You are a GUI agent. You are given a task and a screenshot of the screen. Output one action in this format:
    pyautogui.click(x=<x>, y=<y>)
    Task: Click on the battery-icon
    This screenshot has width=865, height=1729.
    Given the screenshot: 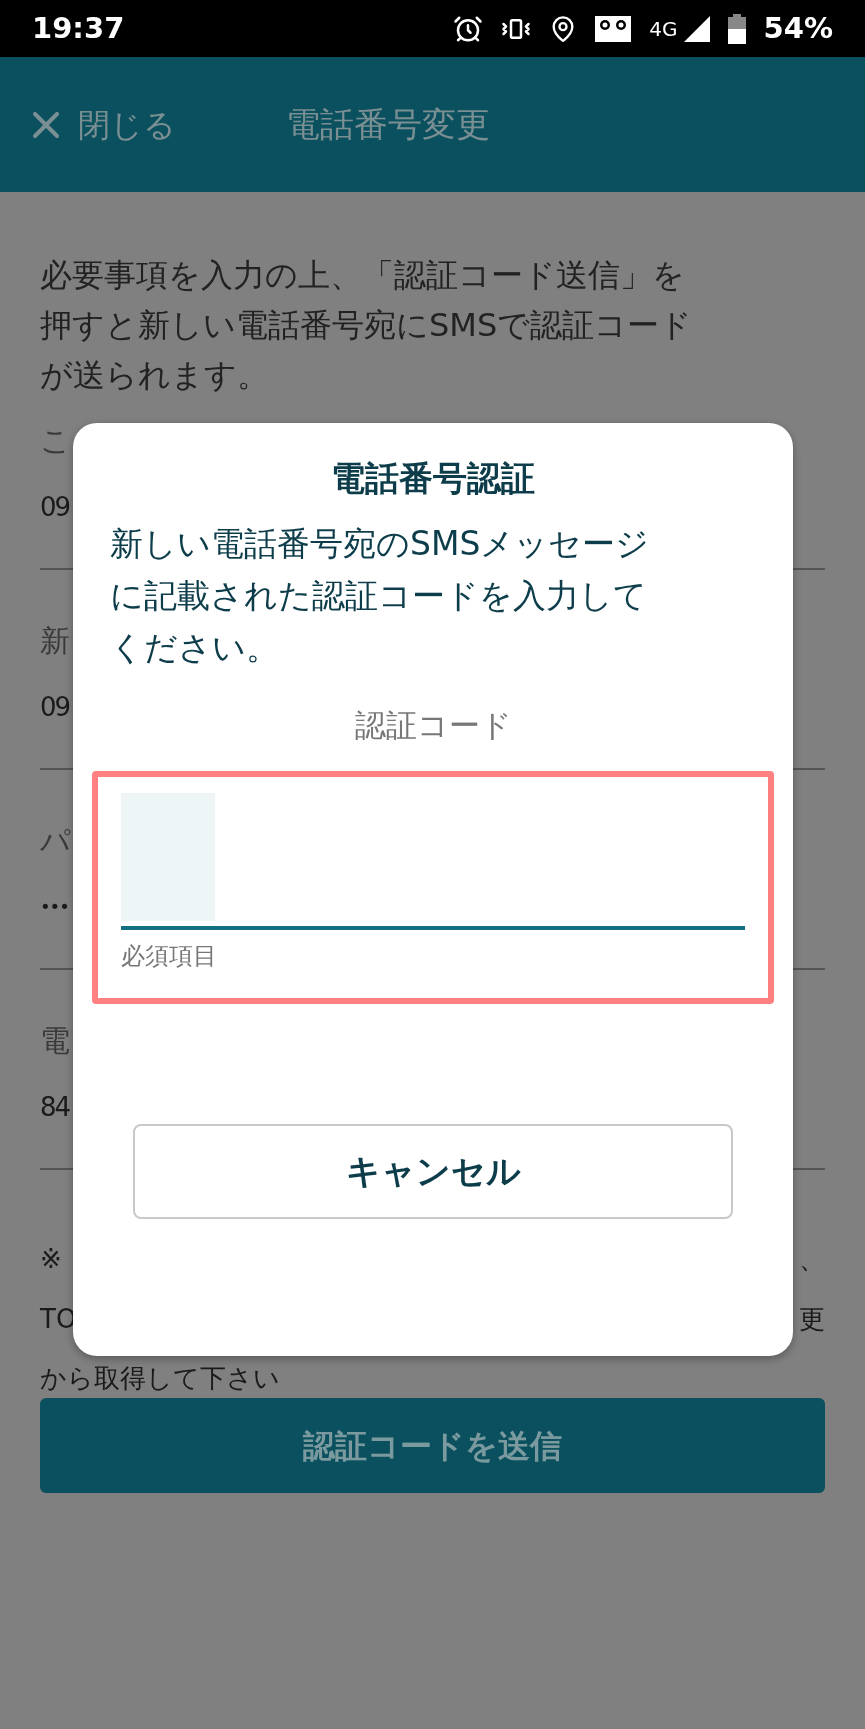 What is the action you would take?
    pyautogui.click(x=736, y=28)
    